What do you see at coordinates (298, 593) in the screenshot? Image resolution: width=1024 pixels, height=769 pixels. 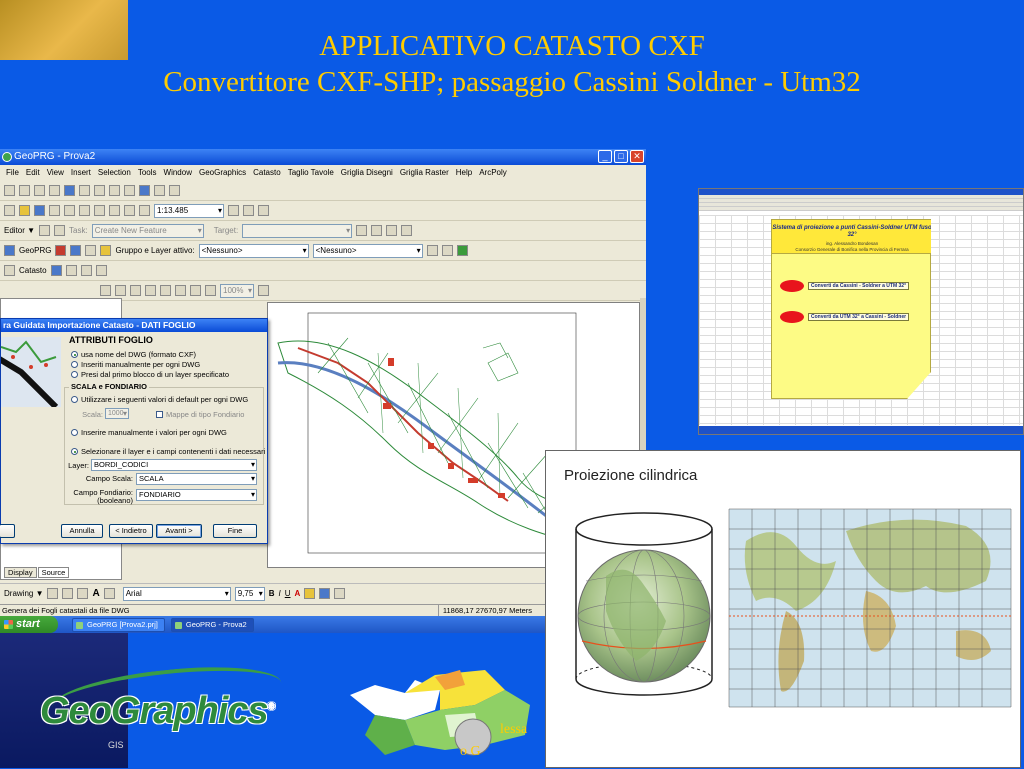 I see `font-color-icon: A` at bounding box center [298, 593].